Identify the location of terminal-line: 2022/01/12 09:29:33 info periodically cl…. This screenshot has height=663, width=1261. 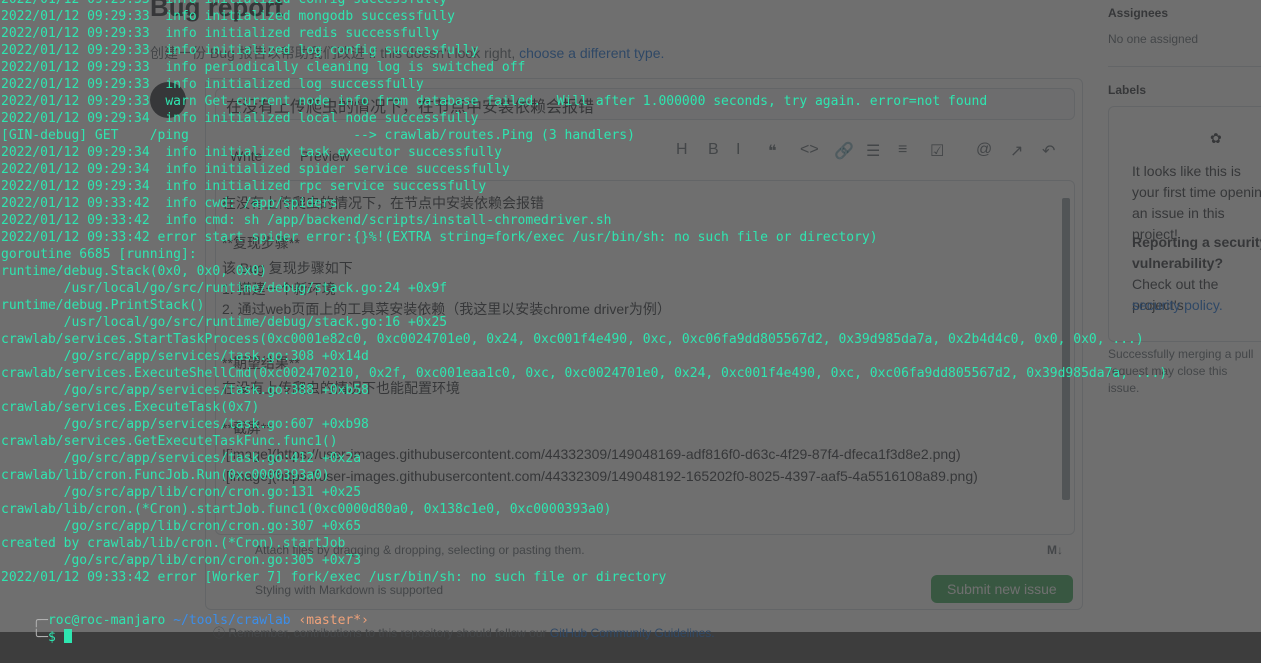
(263, 67).